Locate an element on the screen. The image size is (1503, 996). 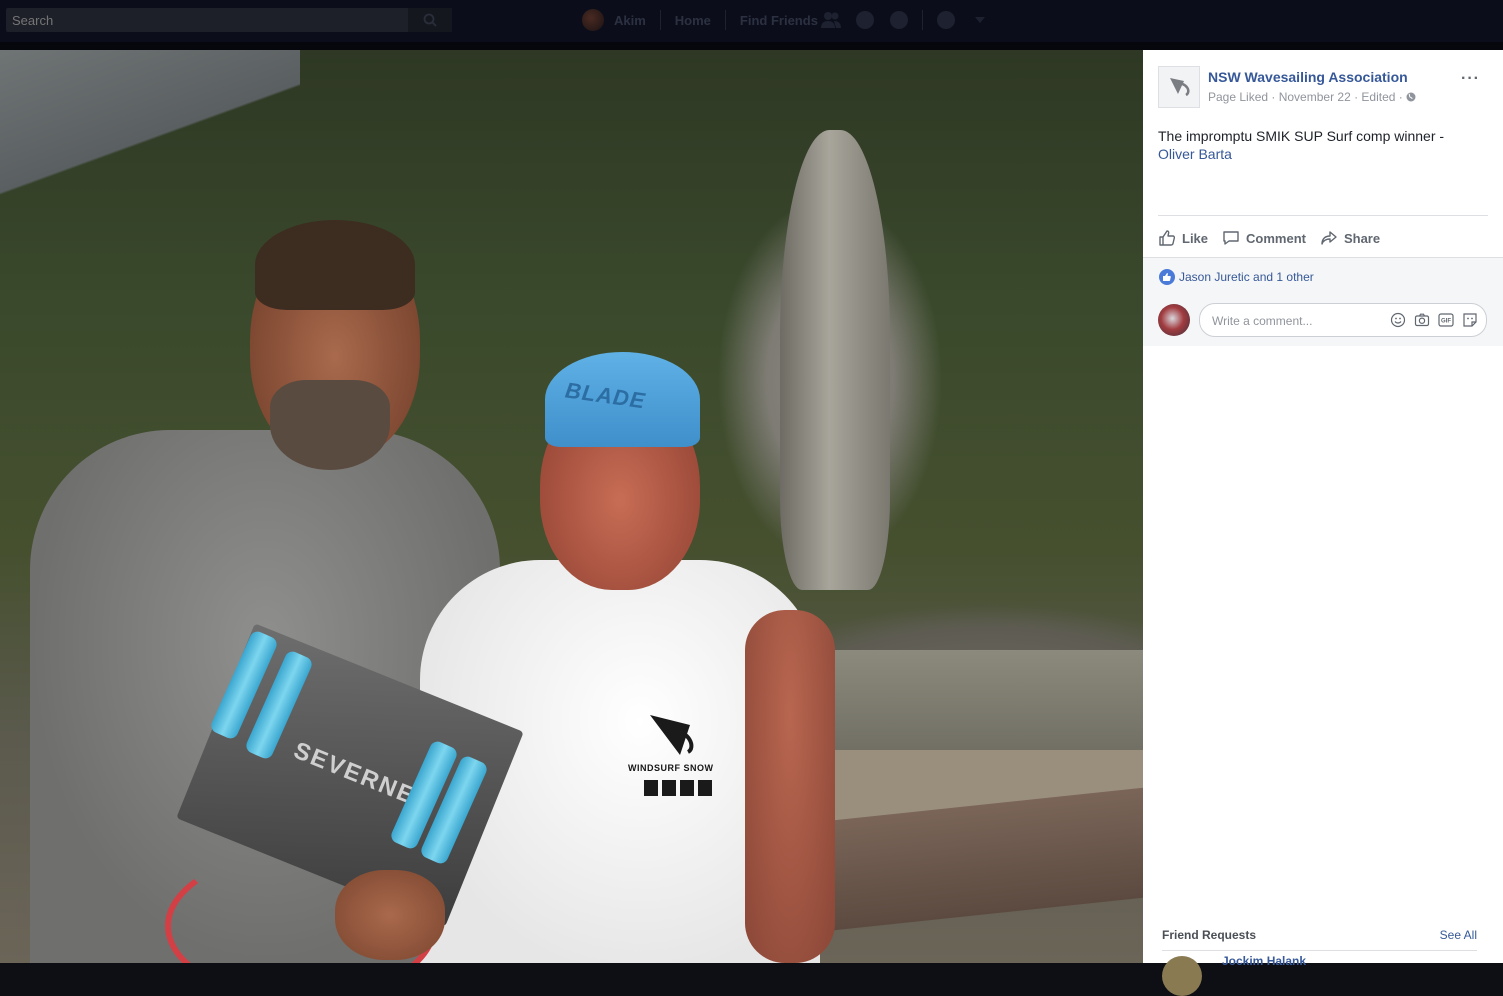
search-bar is located at coordinates (229, 20).